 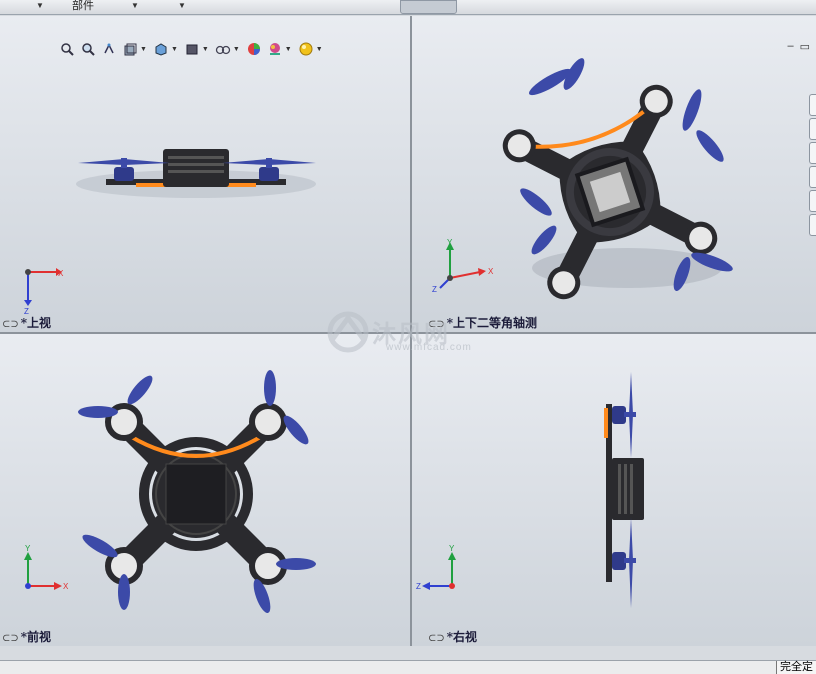 What do you see at coordinates (463, 266) in the screenshot?
I see `axis-triad: Y X Z` at bounding box center [463, 266].